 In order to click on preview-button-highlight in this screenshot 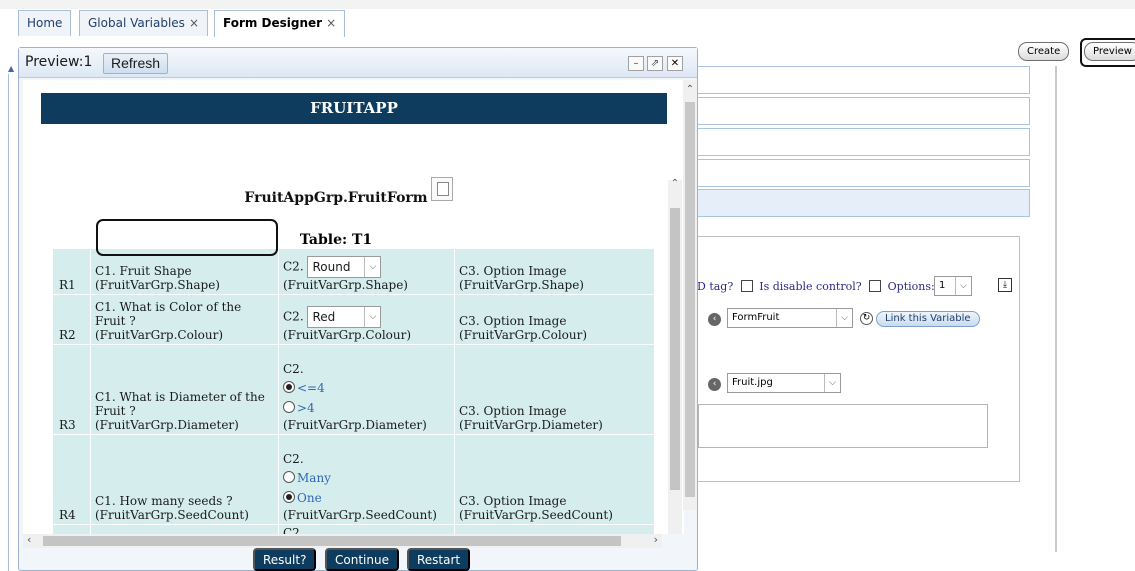, I will do `click(1107, 52)`.